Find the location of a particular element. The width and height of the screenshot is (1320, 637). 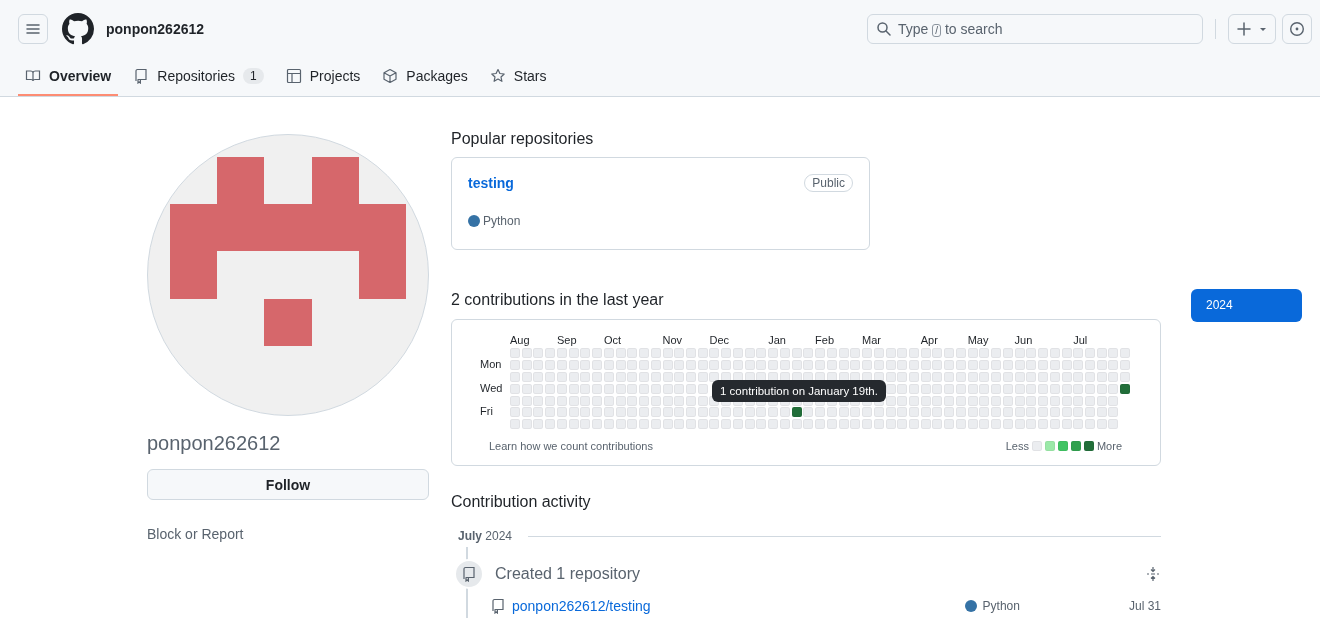

star-icon is located at coordinates (497, 76).